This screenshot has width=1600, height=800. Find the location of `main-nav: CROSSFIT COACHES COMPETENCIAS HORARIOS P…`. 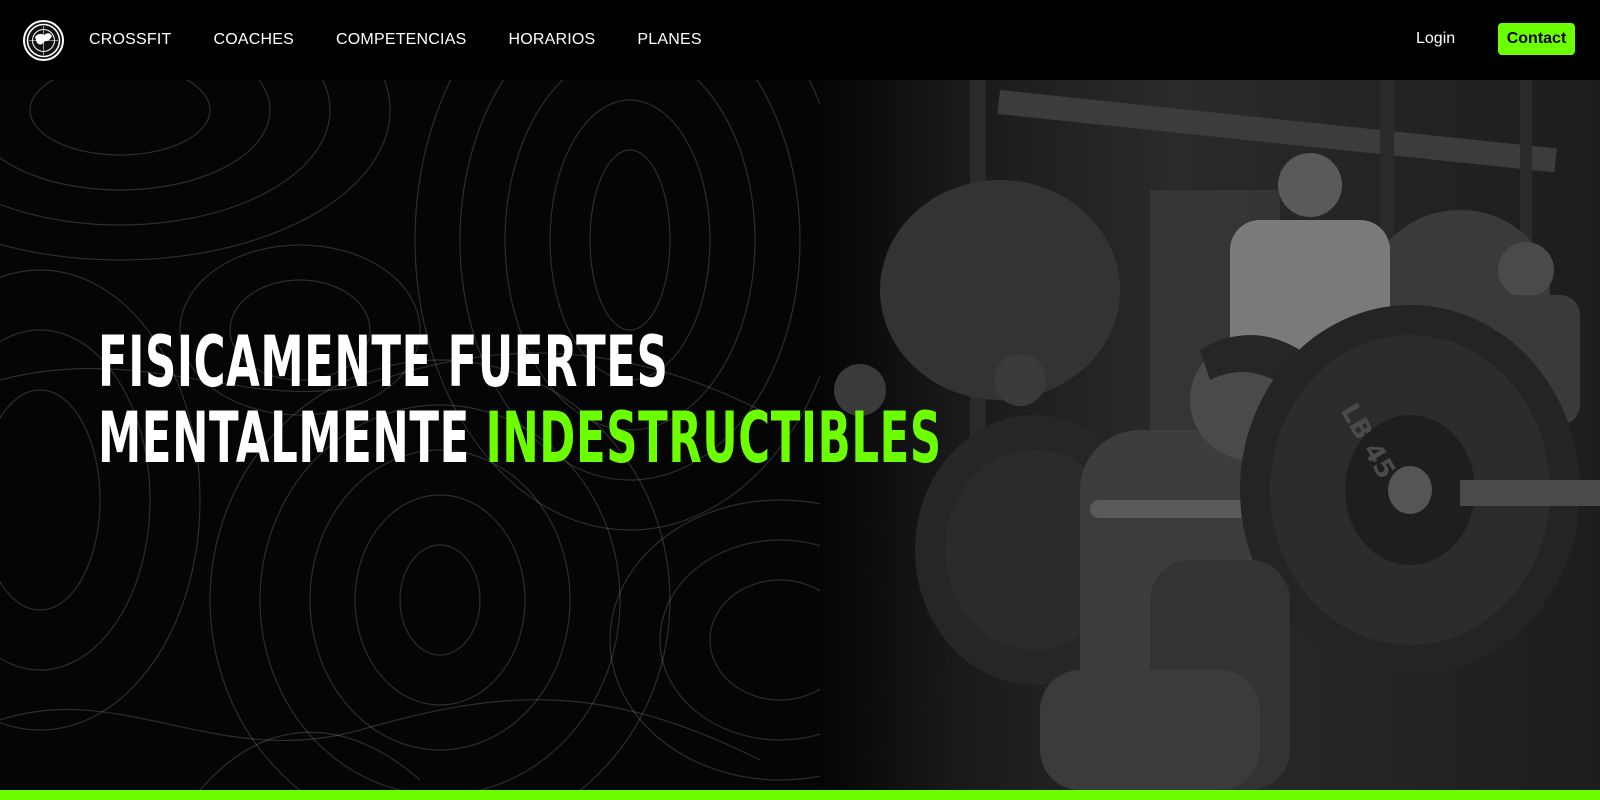

main-nav: CROSSFIT COACHES COMPETENCIAS HORARIOS P… is located at coordinates (416, 40).